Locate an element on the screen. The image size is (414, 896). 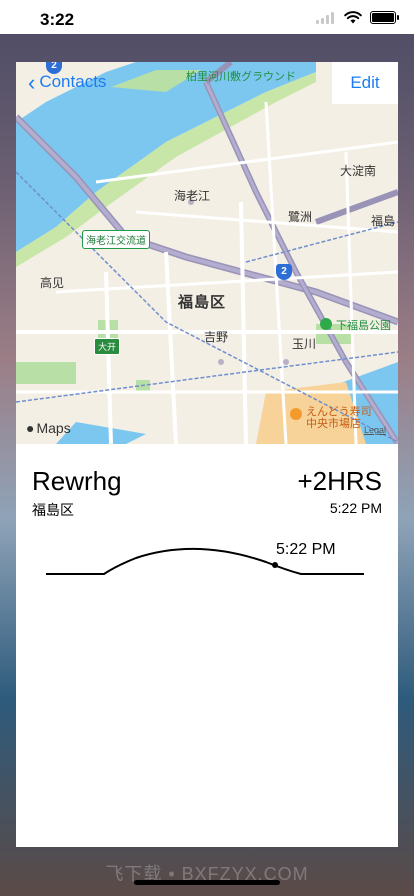
apple-icon: ● is located at coordinates (30, 428).